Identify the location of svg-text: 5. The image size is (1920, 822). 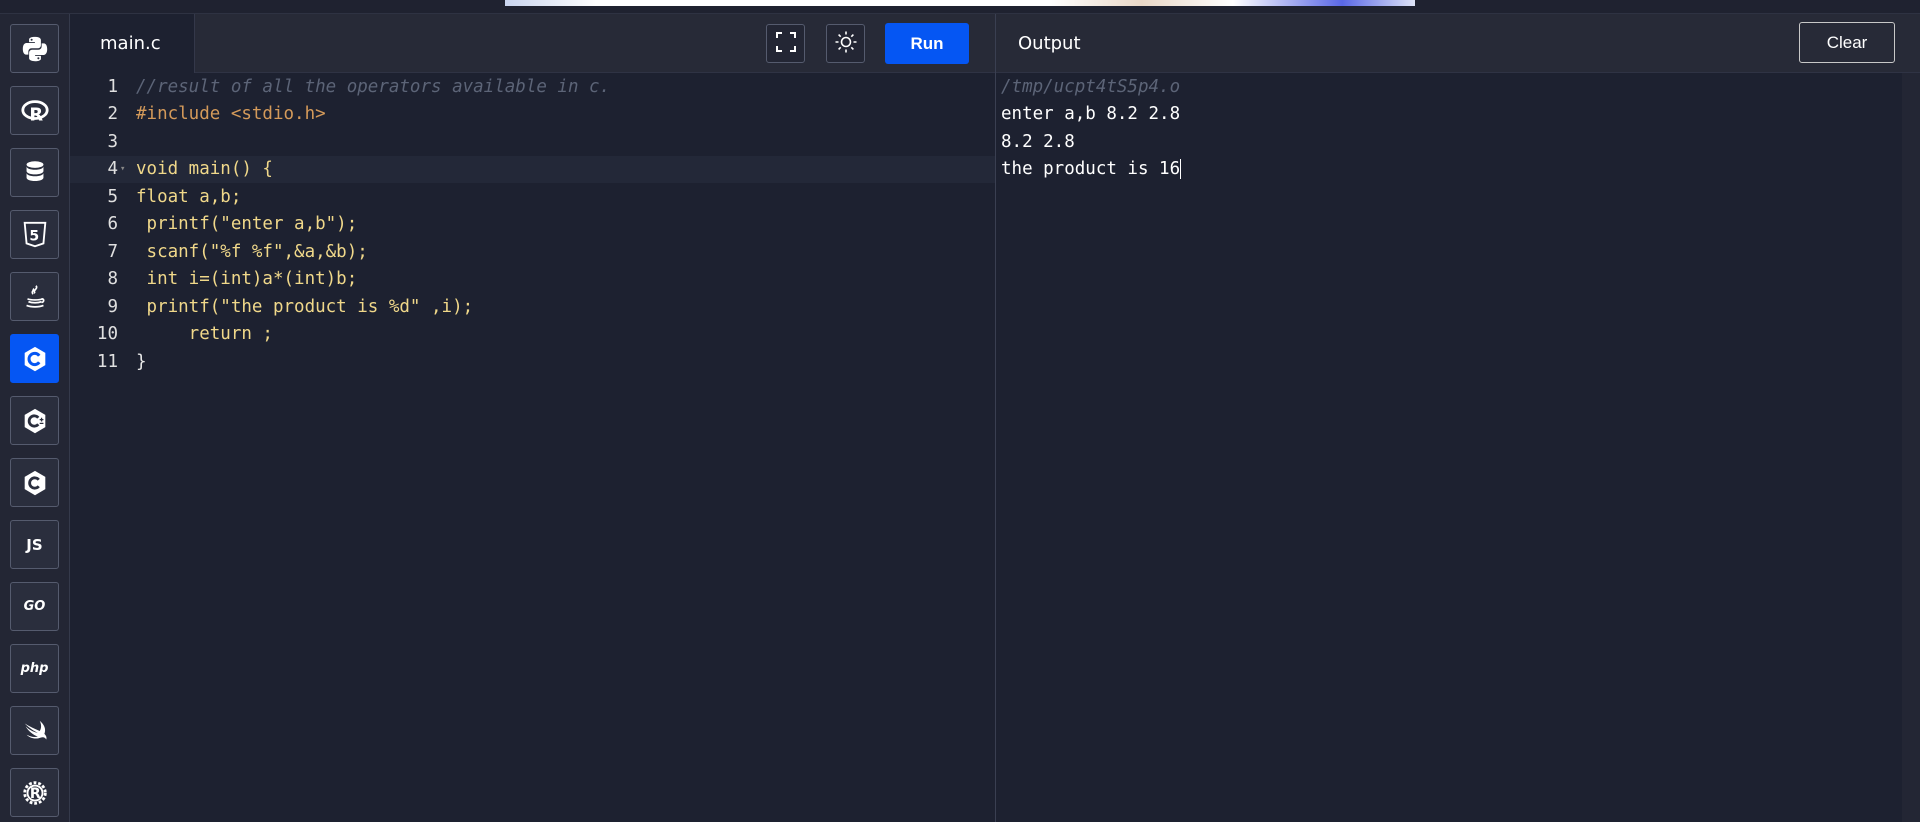
(34, 236).